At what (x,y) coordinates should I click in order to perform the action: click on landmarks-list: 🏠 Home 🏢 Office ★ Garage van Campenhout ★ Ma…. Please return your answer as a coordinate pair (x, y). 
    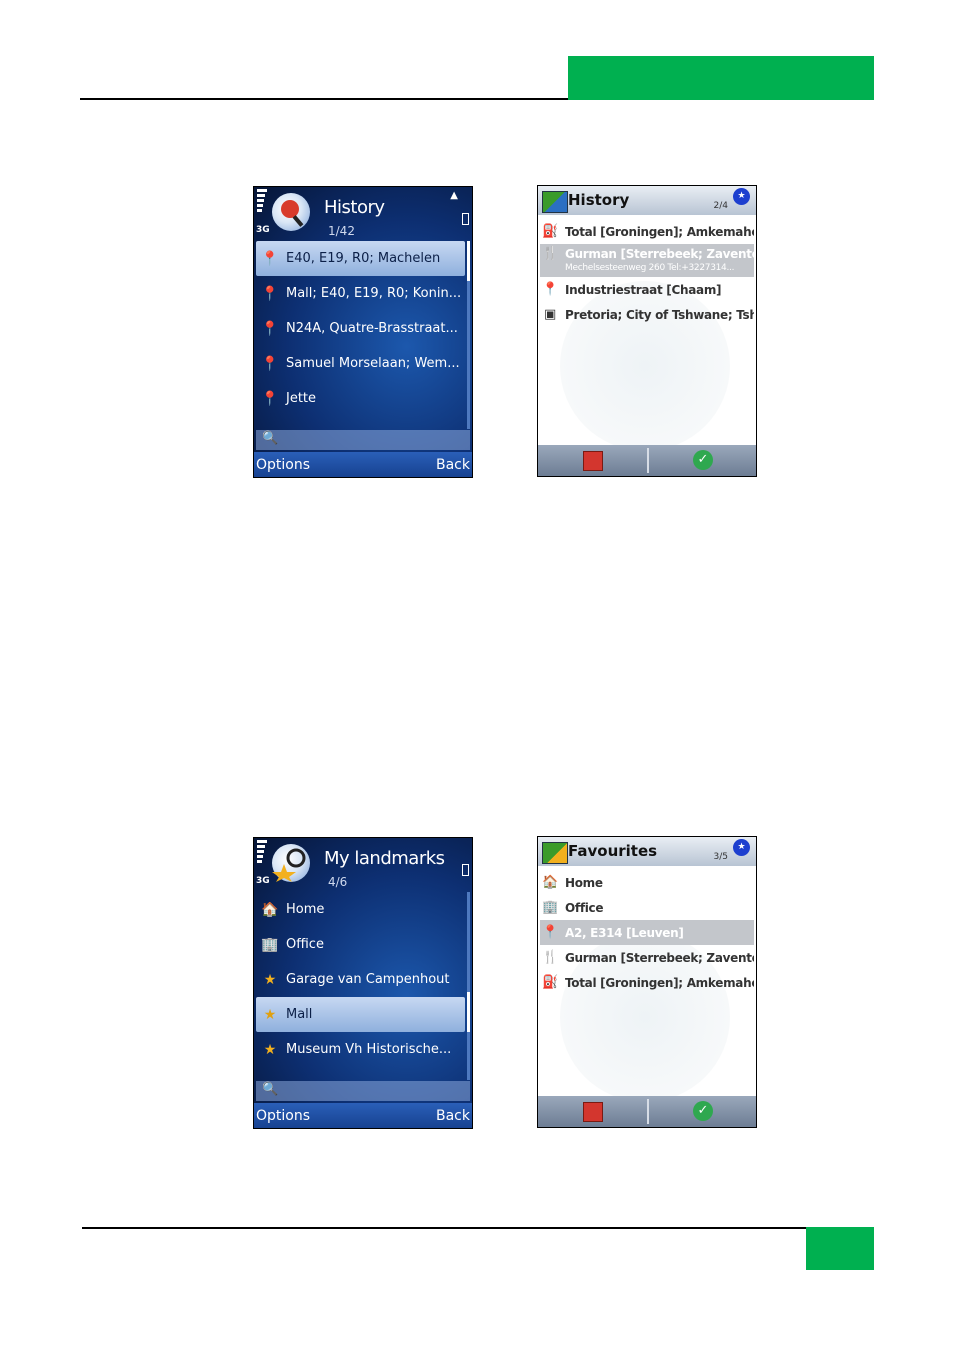
    Looking at the image, I should click on (360, 979).